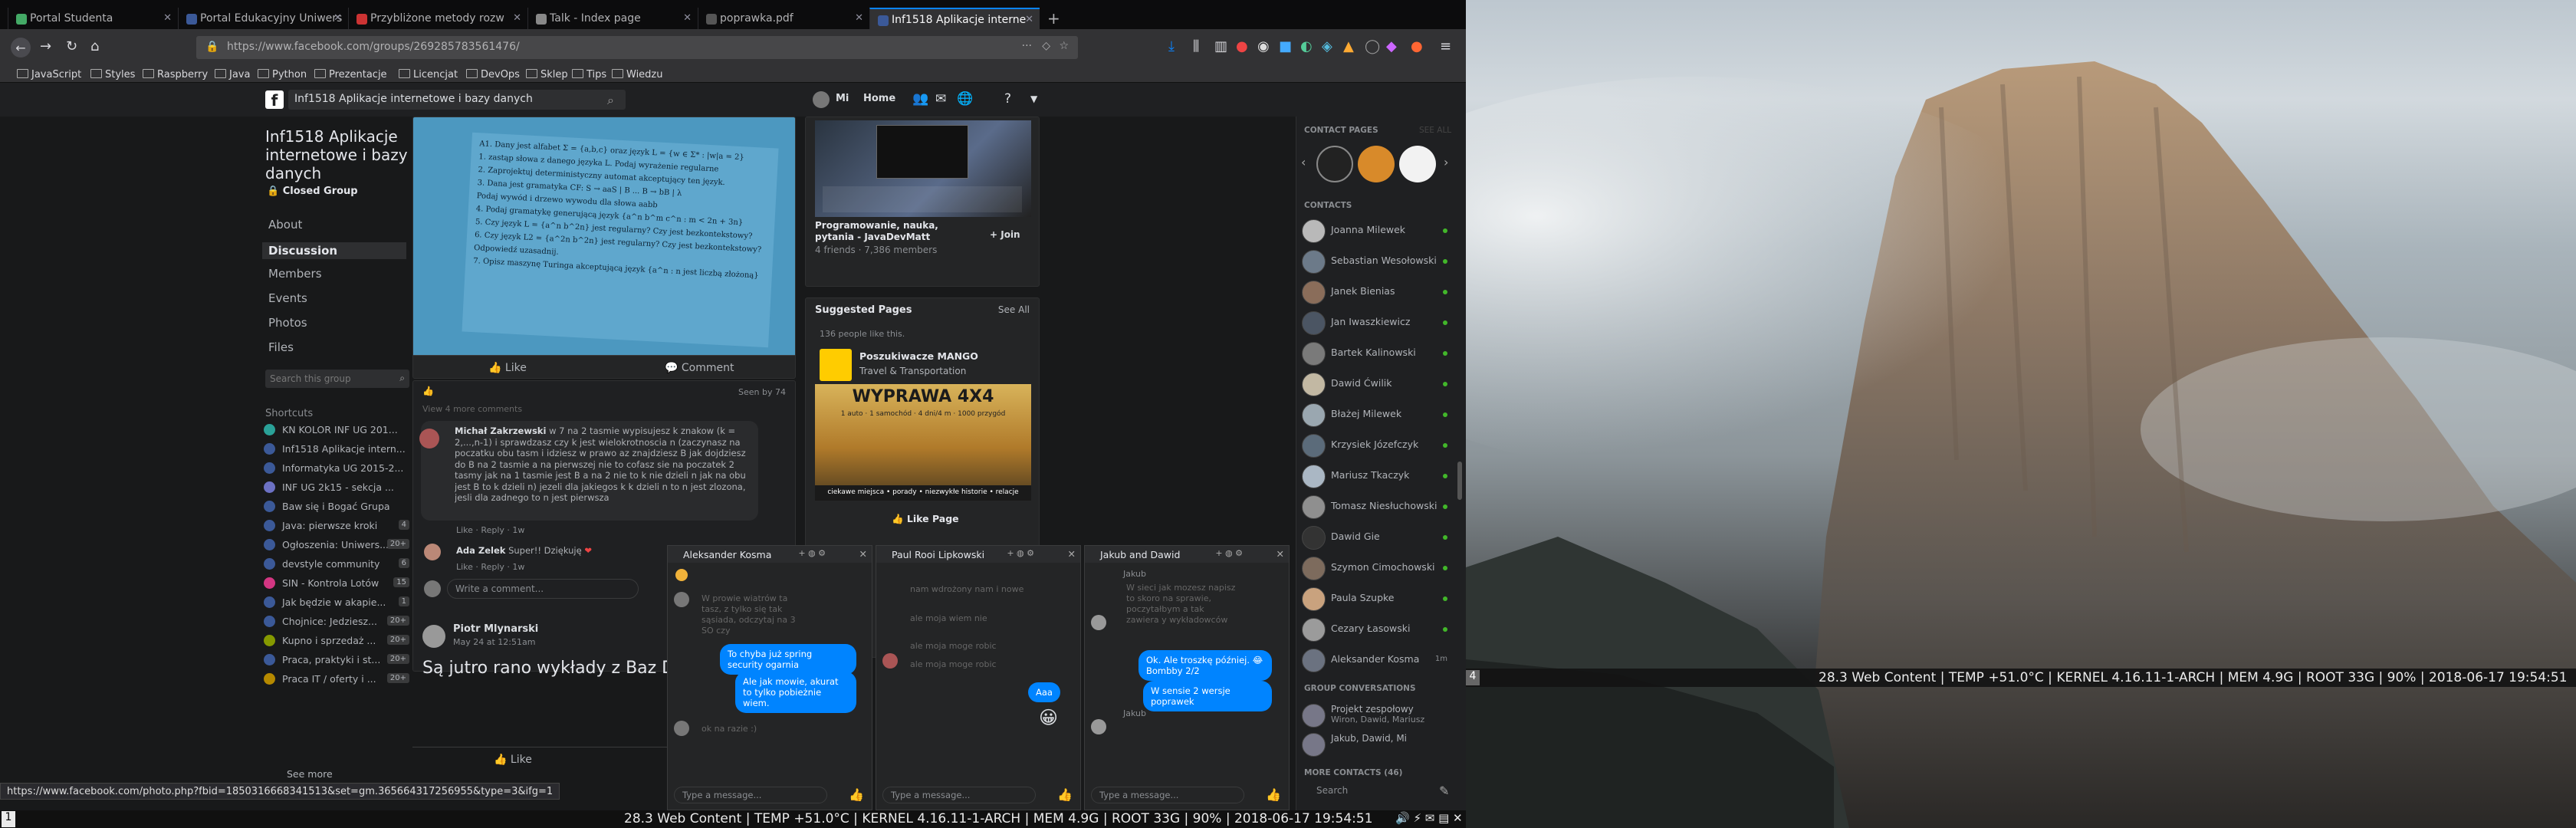 The width and height of the screenshot is (2576, 828). Describe the element at coordinates (337, 379) in the screenshot. I see `group-search-input: Search this group ⌕` at that location.